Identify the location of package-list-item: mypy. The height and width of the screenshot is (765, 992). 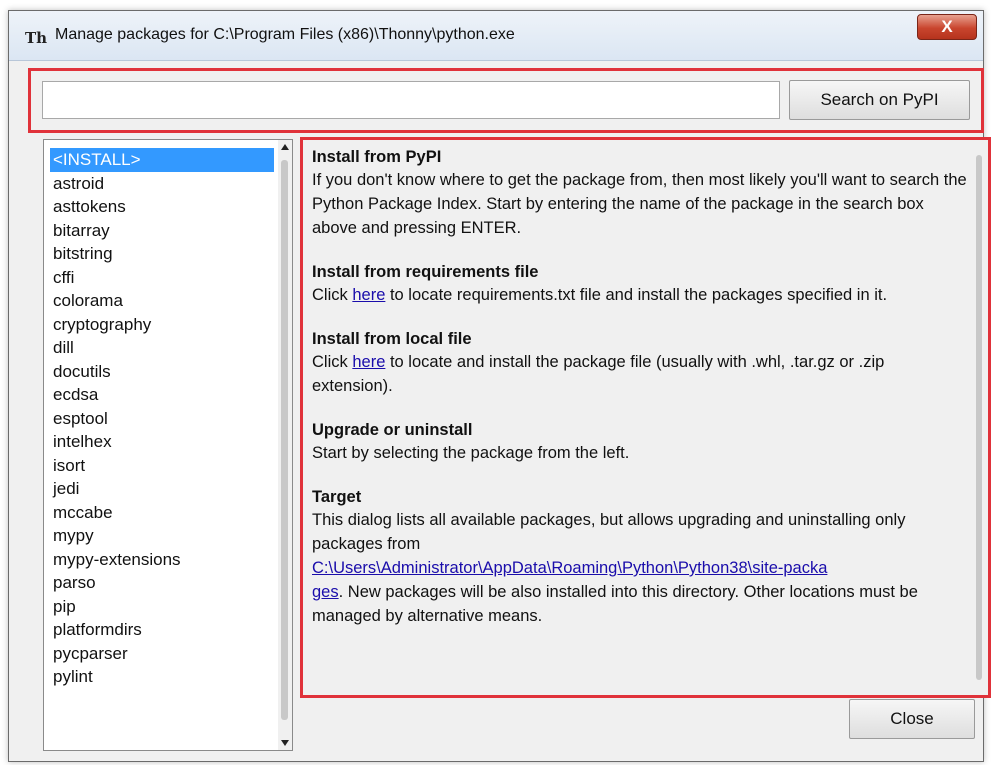
(162, 536).